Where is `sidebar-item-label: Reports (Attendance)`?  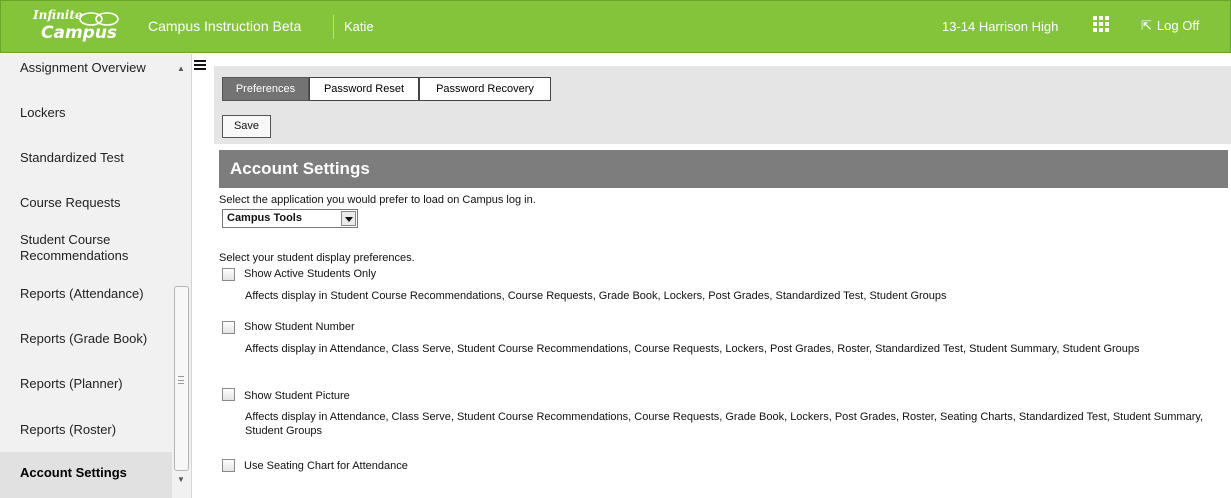
sidebar-item-label: Reports (Attendance) is located at coordinates (82, 293).